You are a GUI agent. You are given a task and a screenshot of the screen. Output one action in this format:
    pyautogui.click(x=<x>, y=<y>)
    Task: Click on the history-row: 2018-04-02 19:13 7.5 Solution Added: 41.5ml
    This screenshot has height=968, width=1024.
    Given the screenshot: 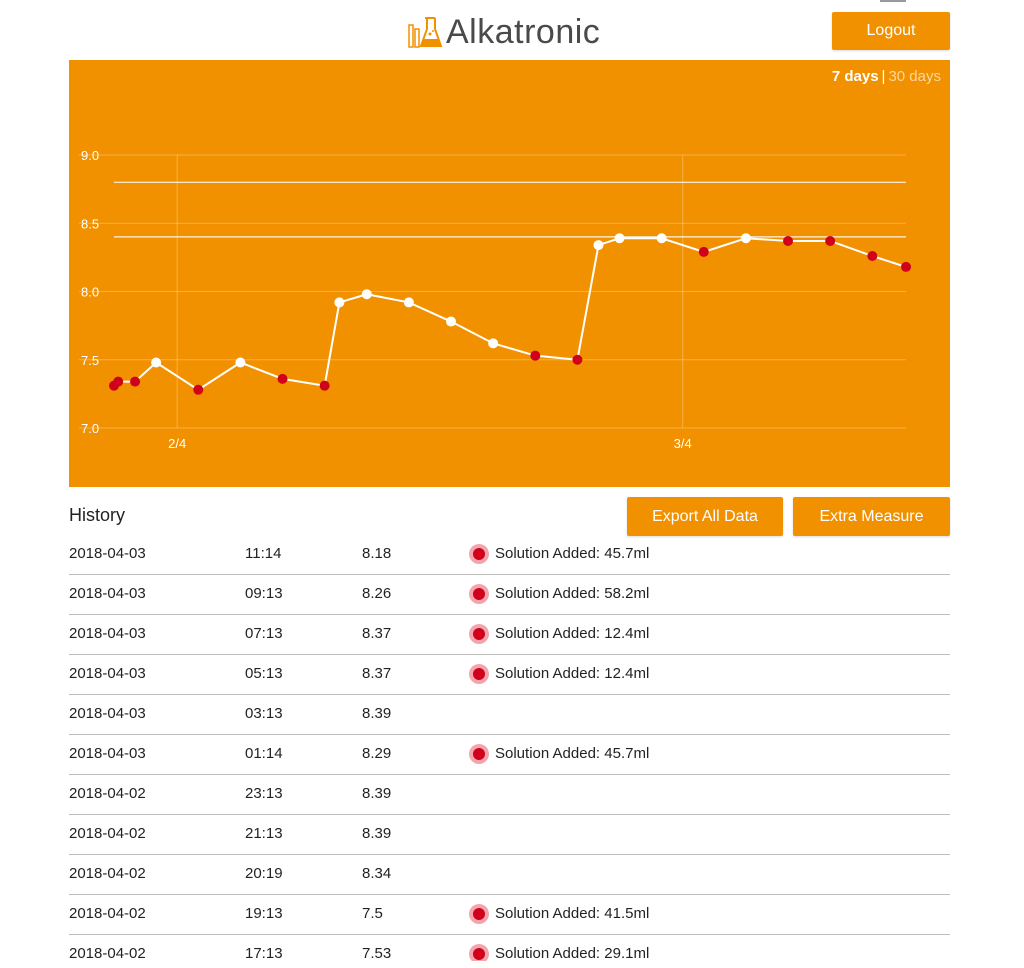 What is the action you would take?
    pyautogui.click(x=509, y=915)
    